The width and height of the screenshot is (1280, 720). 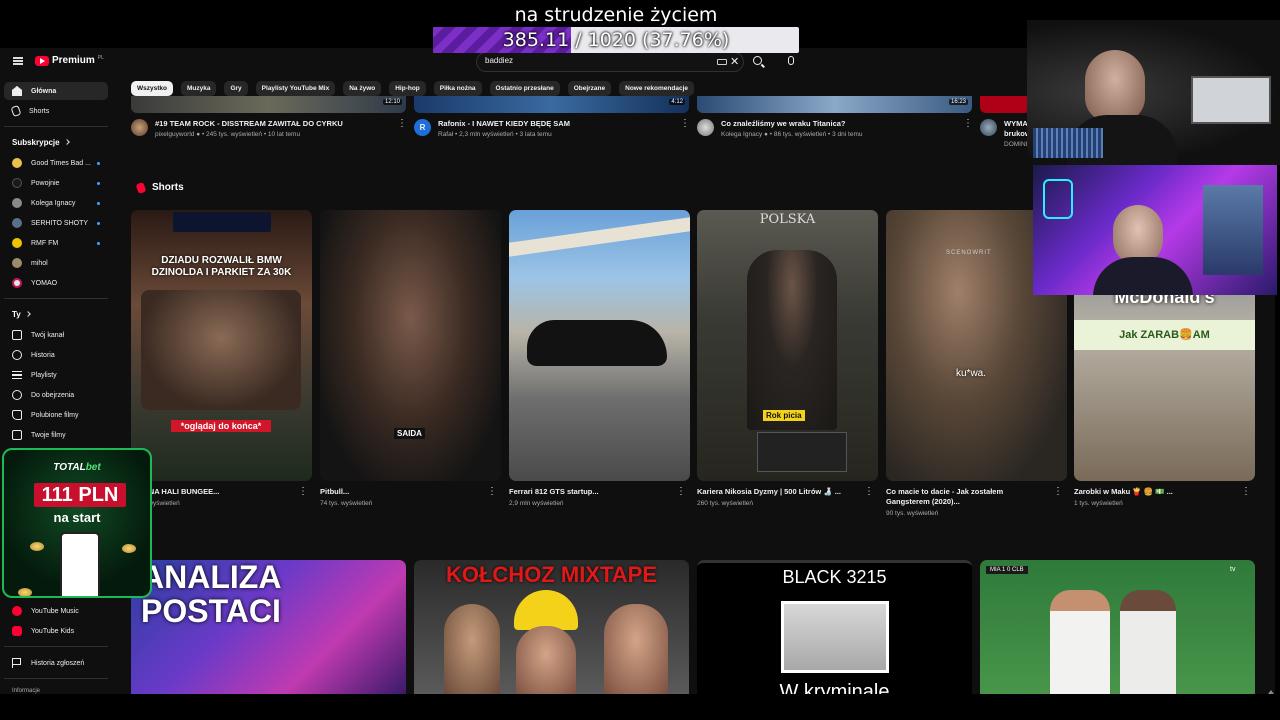 I want to click on search-input: baddiez, so click(x=499, y=60).